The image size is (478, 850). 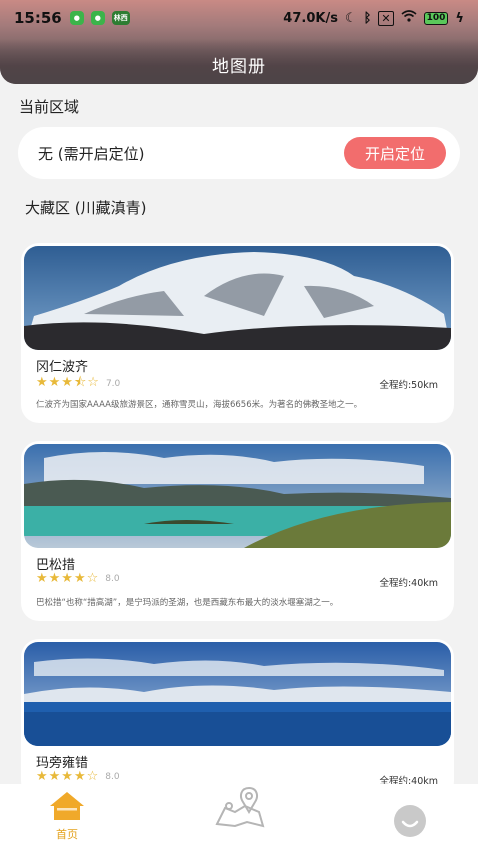 What do you see at coordinates (310, 18) in the screenshot?
I see `network-speed: 47.0K/s` at bounding box center [310, 18].